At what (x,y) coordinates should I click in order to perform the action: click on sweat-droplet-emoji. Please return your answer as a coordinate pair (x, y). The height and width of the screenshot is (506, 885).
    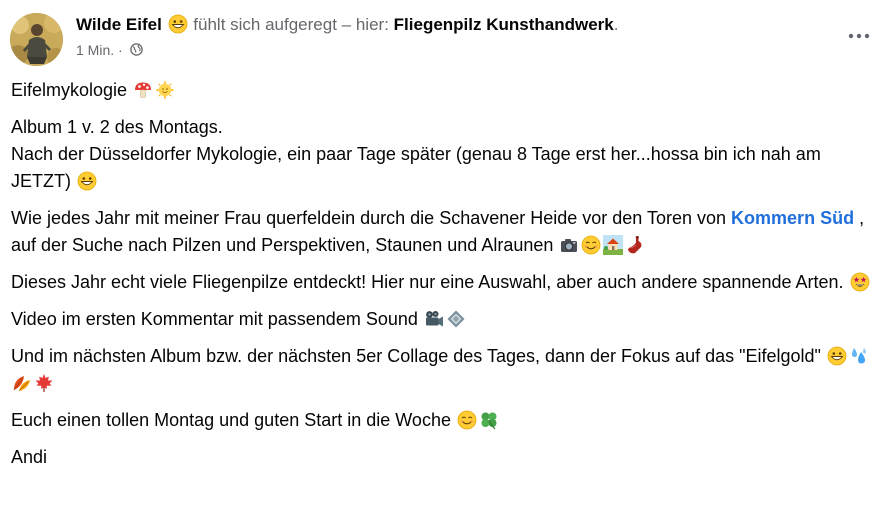
    Looking at the image, I should click on (859, 356).